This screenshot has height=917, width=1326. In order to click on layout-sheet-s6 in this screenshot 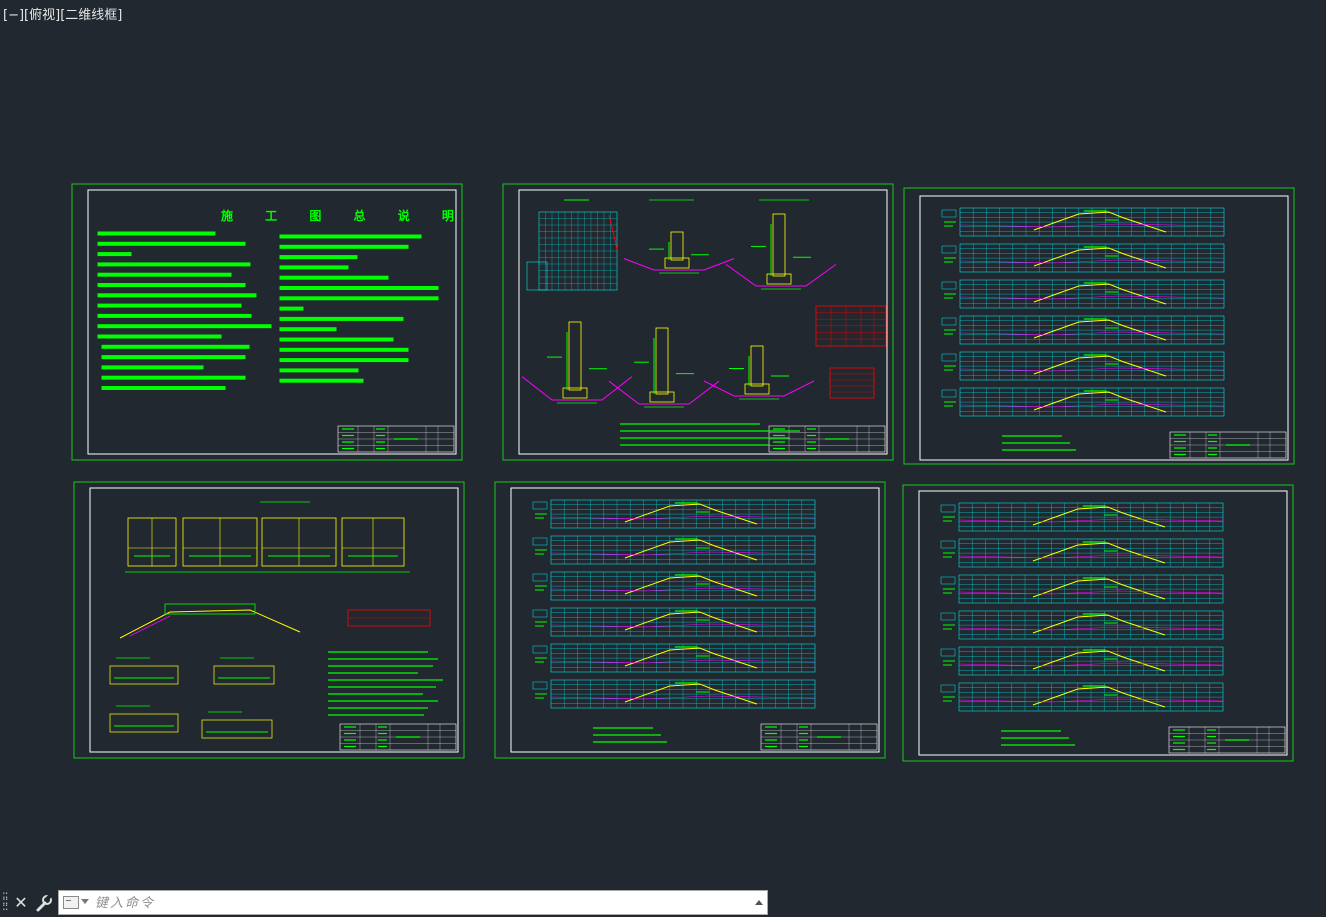, I will do `click(1098, 623)`.